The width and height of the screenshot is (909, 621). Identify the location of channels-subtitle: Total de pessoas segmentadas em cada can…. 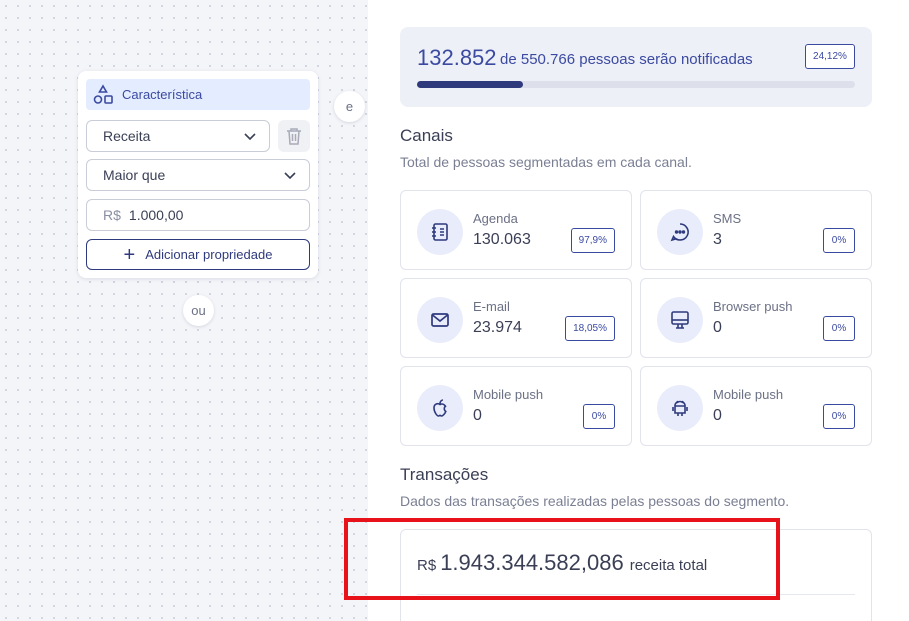
(546, 162).